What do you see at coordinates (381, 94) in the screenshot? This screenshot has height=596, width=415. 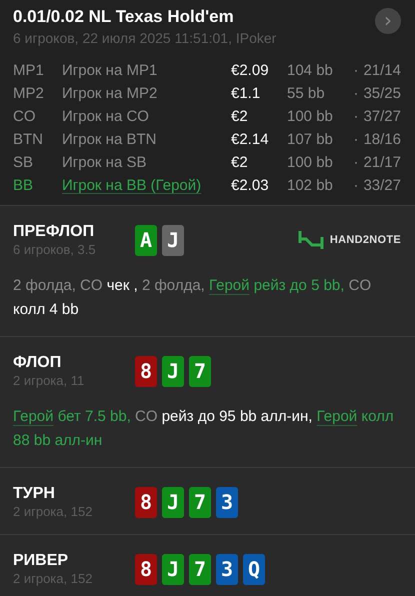 I see `player-stats: 35/25` at bounding box center [381, 94].